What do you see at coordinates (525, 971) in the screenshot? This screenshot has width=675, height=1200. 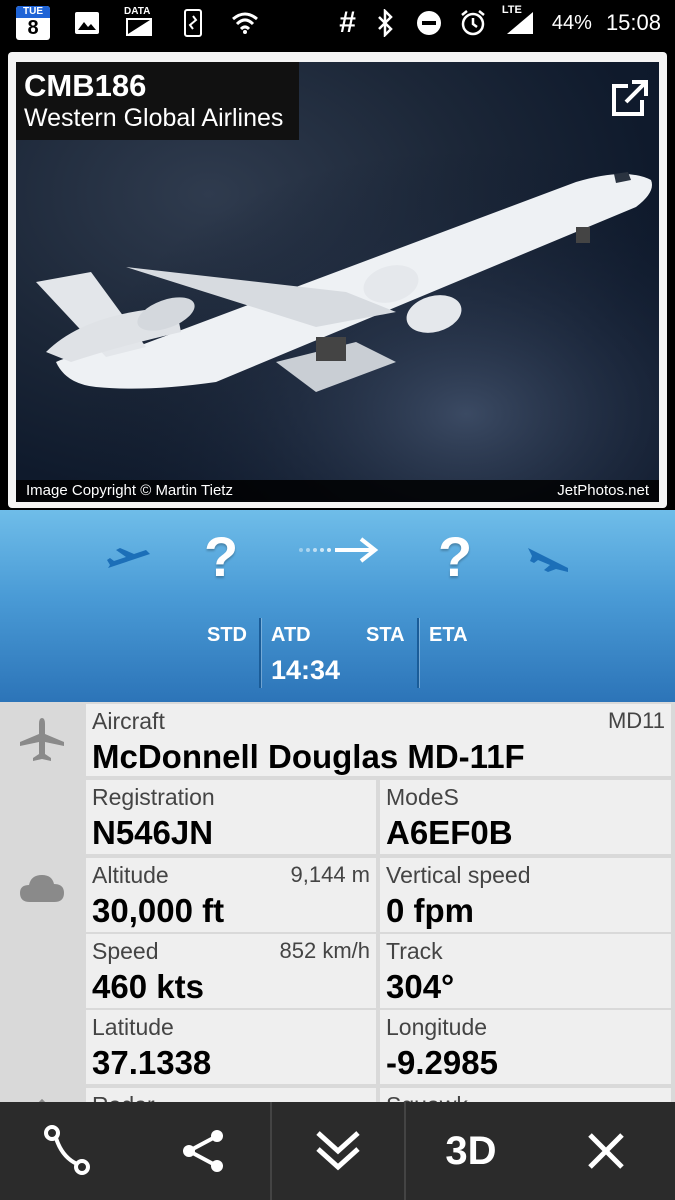 I see `track-cell: Track 304°` at bounding box center [525, 971].